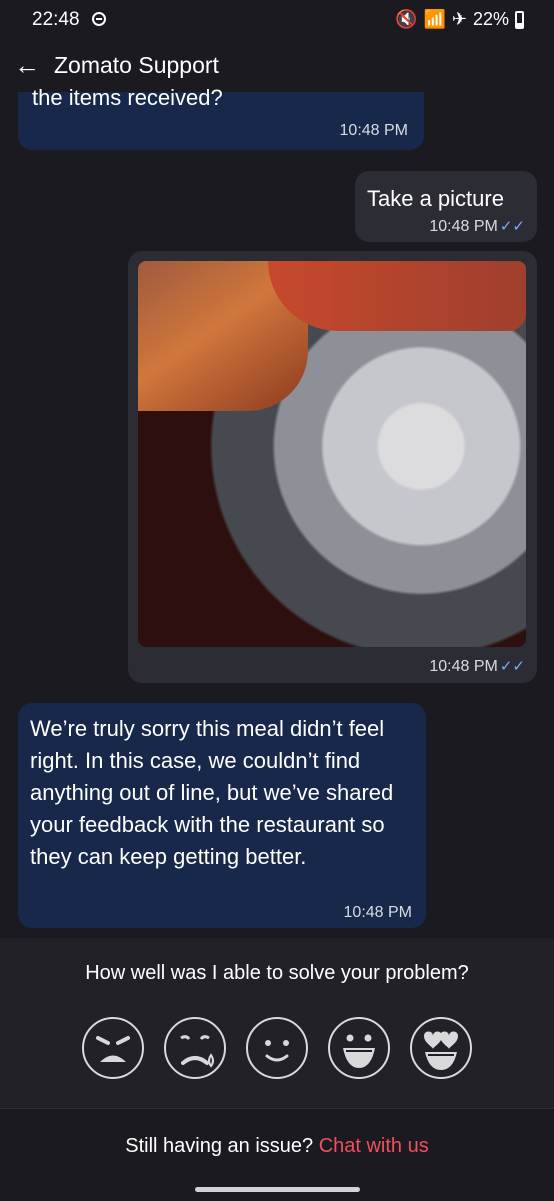 The height and width of the screenshot is (1201, 554). Describe the element at coordinates (434, 19) in the screenshot. I see `wifi-icon: 📶` at that location.